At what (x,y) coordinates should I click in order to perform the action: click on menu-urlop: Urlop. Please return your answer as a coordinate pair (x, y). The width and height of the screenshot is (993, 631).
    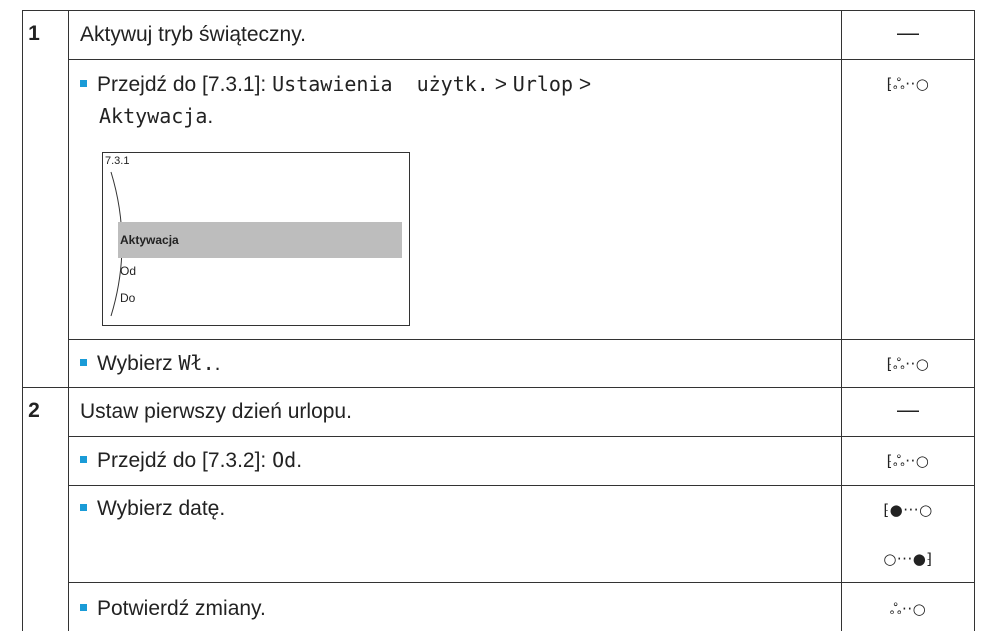
    Looking at the image, I should click on (543, 84).